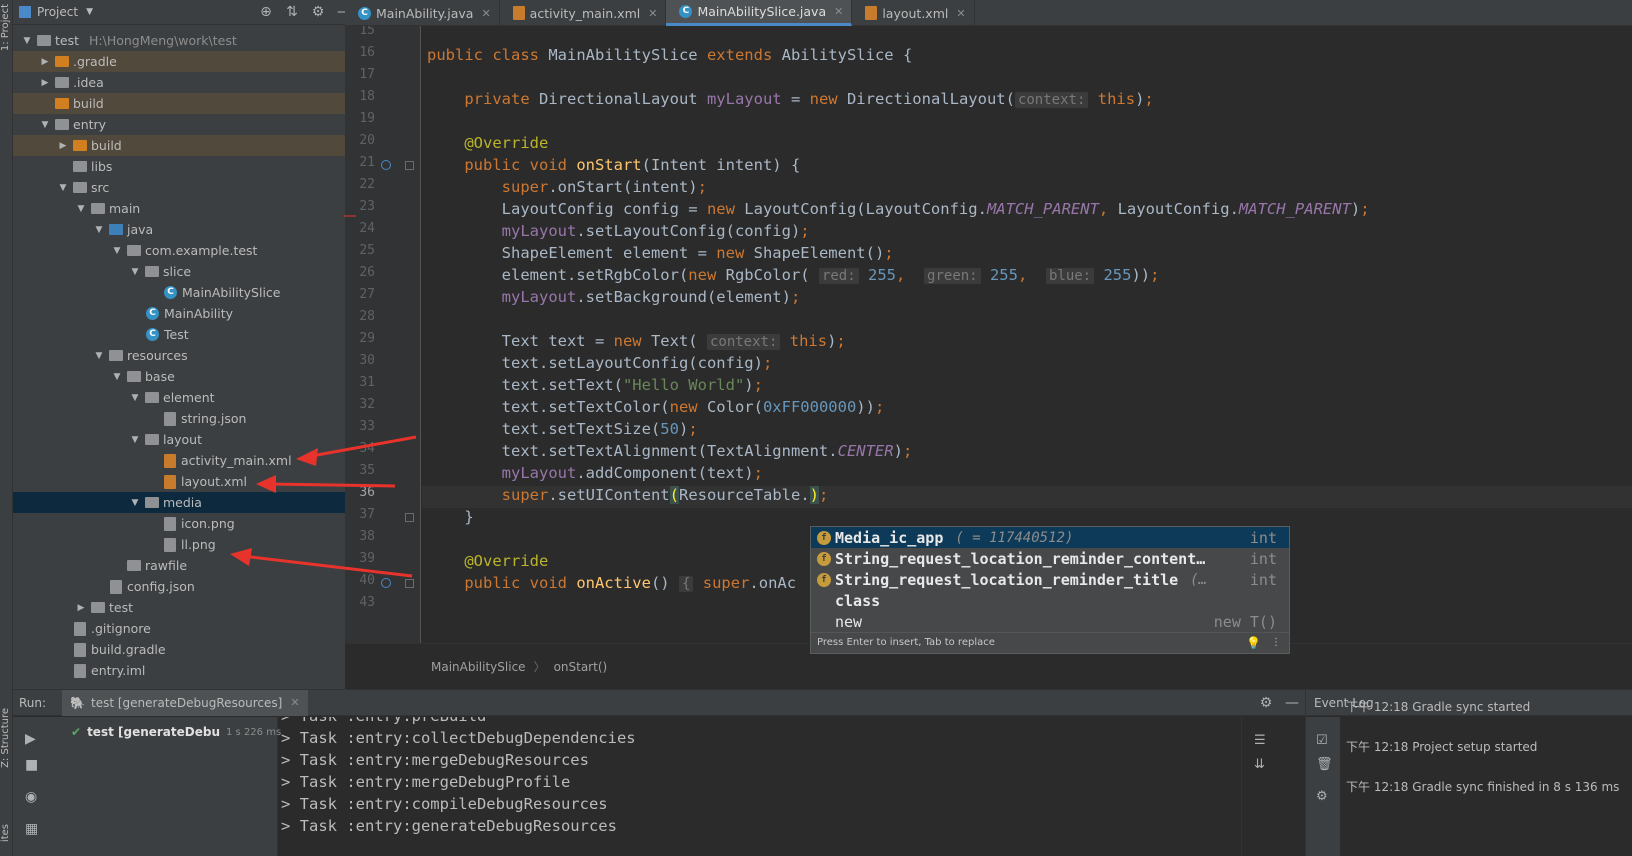 The width and height of the screenshot is (1632, 856). Describe the element at coordinates (184, 376) in the screenshot. I see `tree-item: ▼ base` at that location.